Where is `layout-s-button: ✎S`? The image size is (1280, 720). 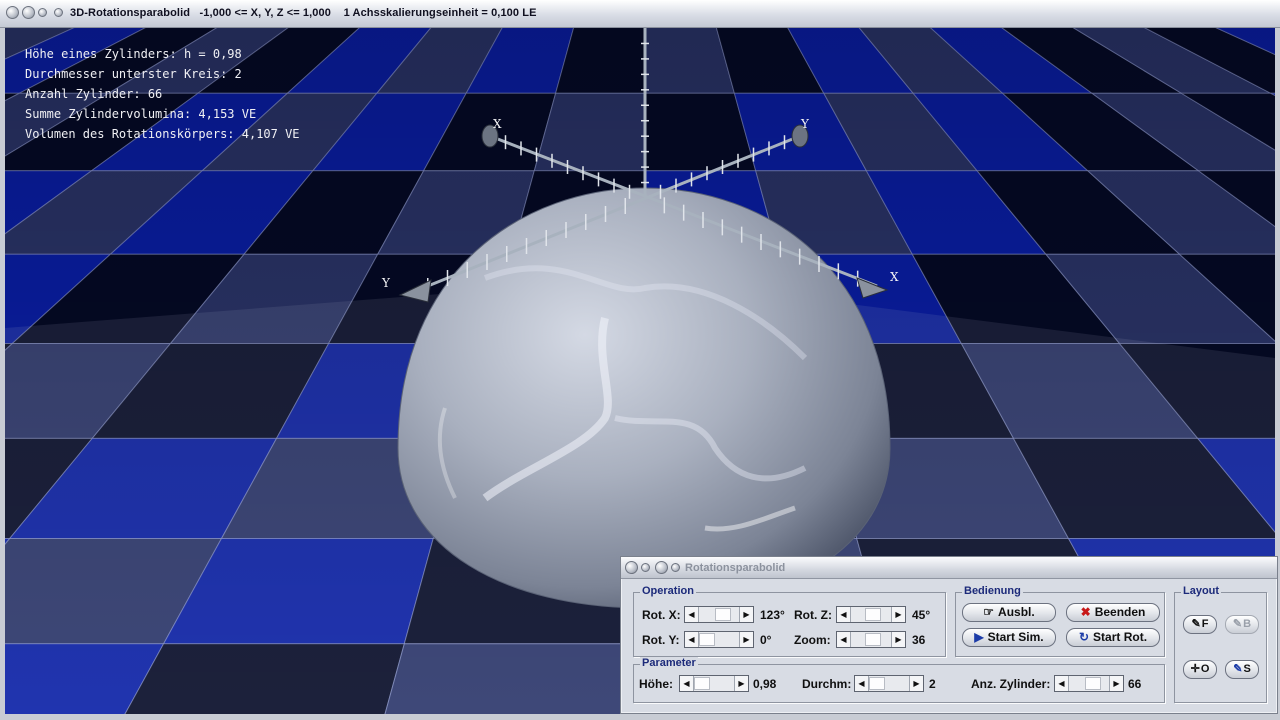 layout-s-button: ✎S is located at coordinates (1242, 669).